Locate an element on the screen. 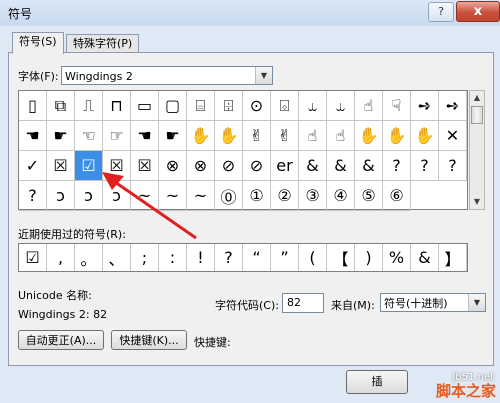  symbol-cell: ③ is located at coordinates (313, 196).